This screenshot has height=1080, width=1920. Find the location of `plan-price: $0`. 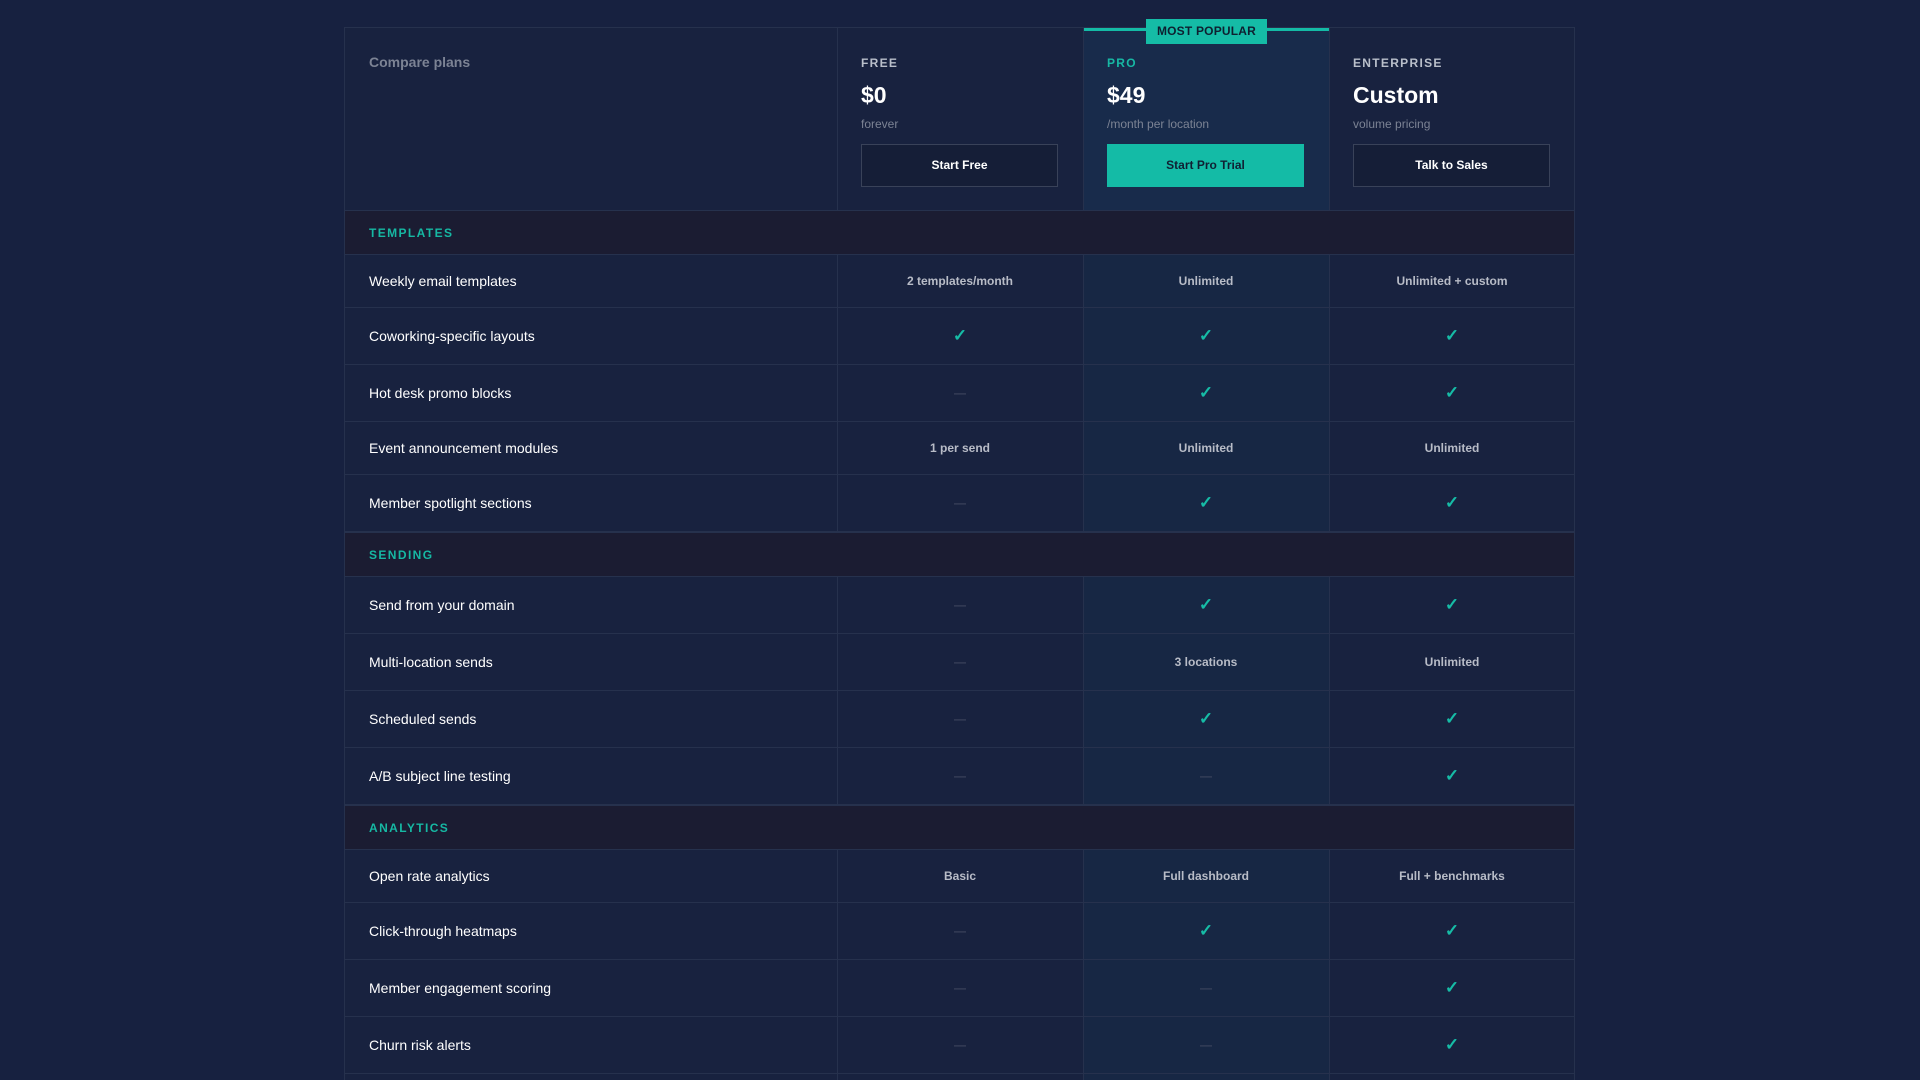

plan-price: $0 is located at coordinates (874, 95).